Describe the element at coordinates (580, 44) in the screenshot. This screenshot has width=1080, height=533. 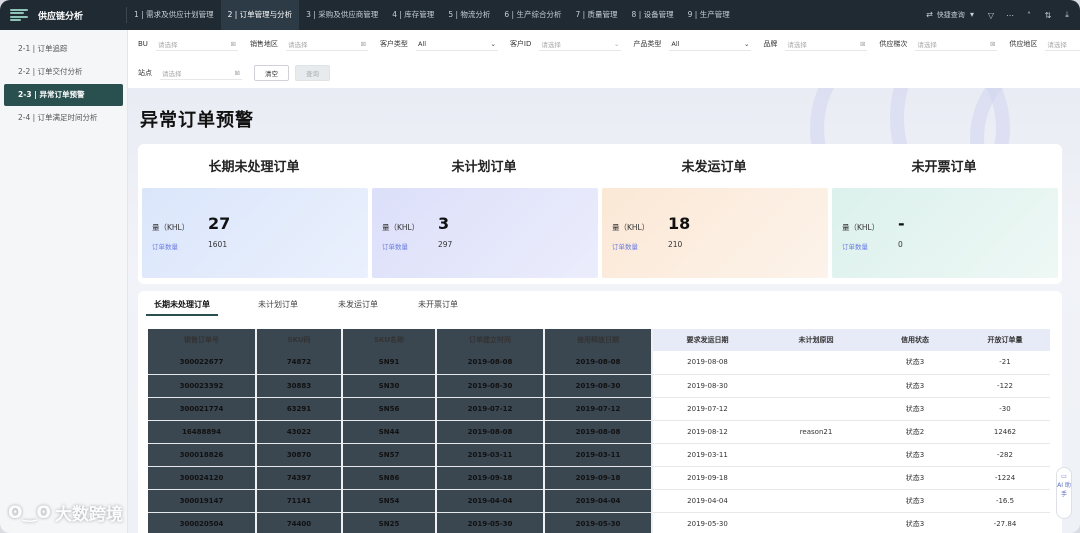
I see `filter-select: 请选择 ⌄` at that location.